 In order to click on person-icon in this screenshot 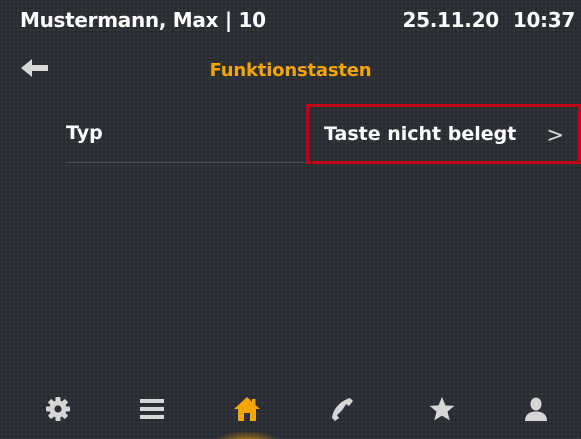, I will do `click(536, 409)`.